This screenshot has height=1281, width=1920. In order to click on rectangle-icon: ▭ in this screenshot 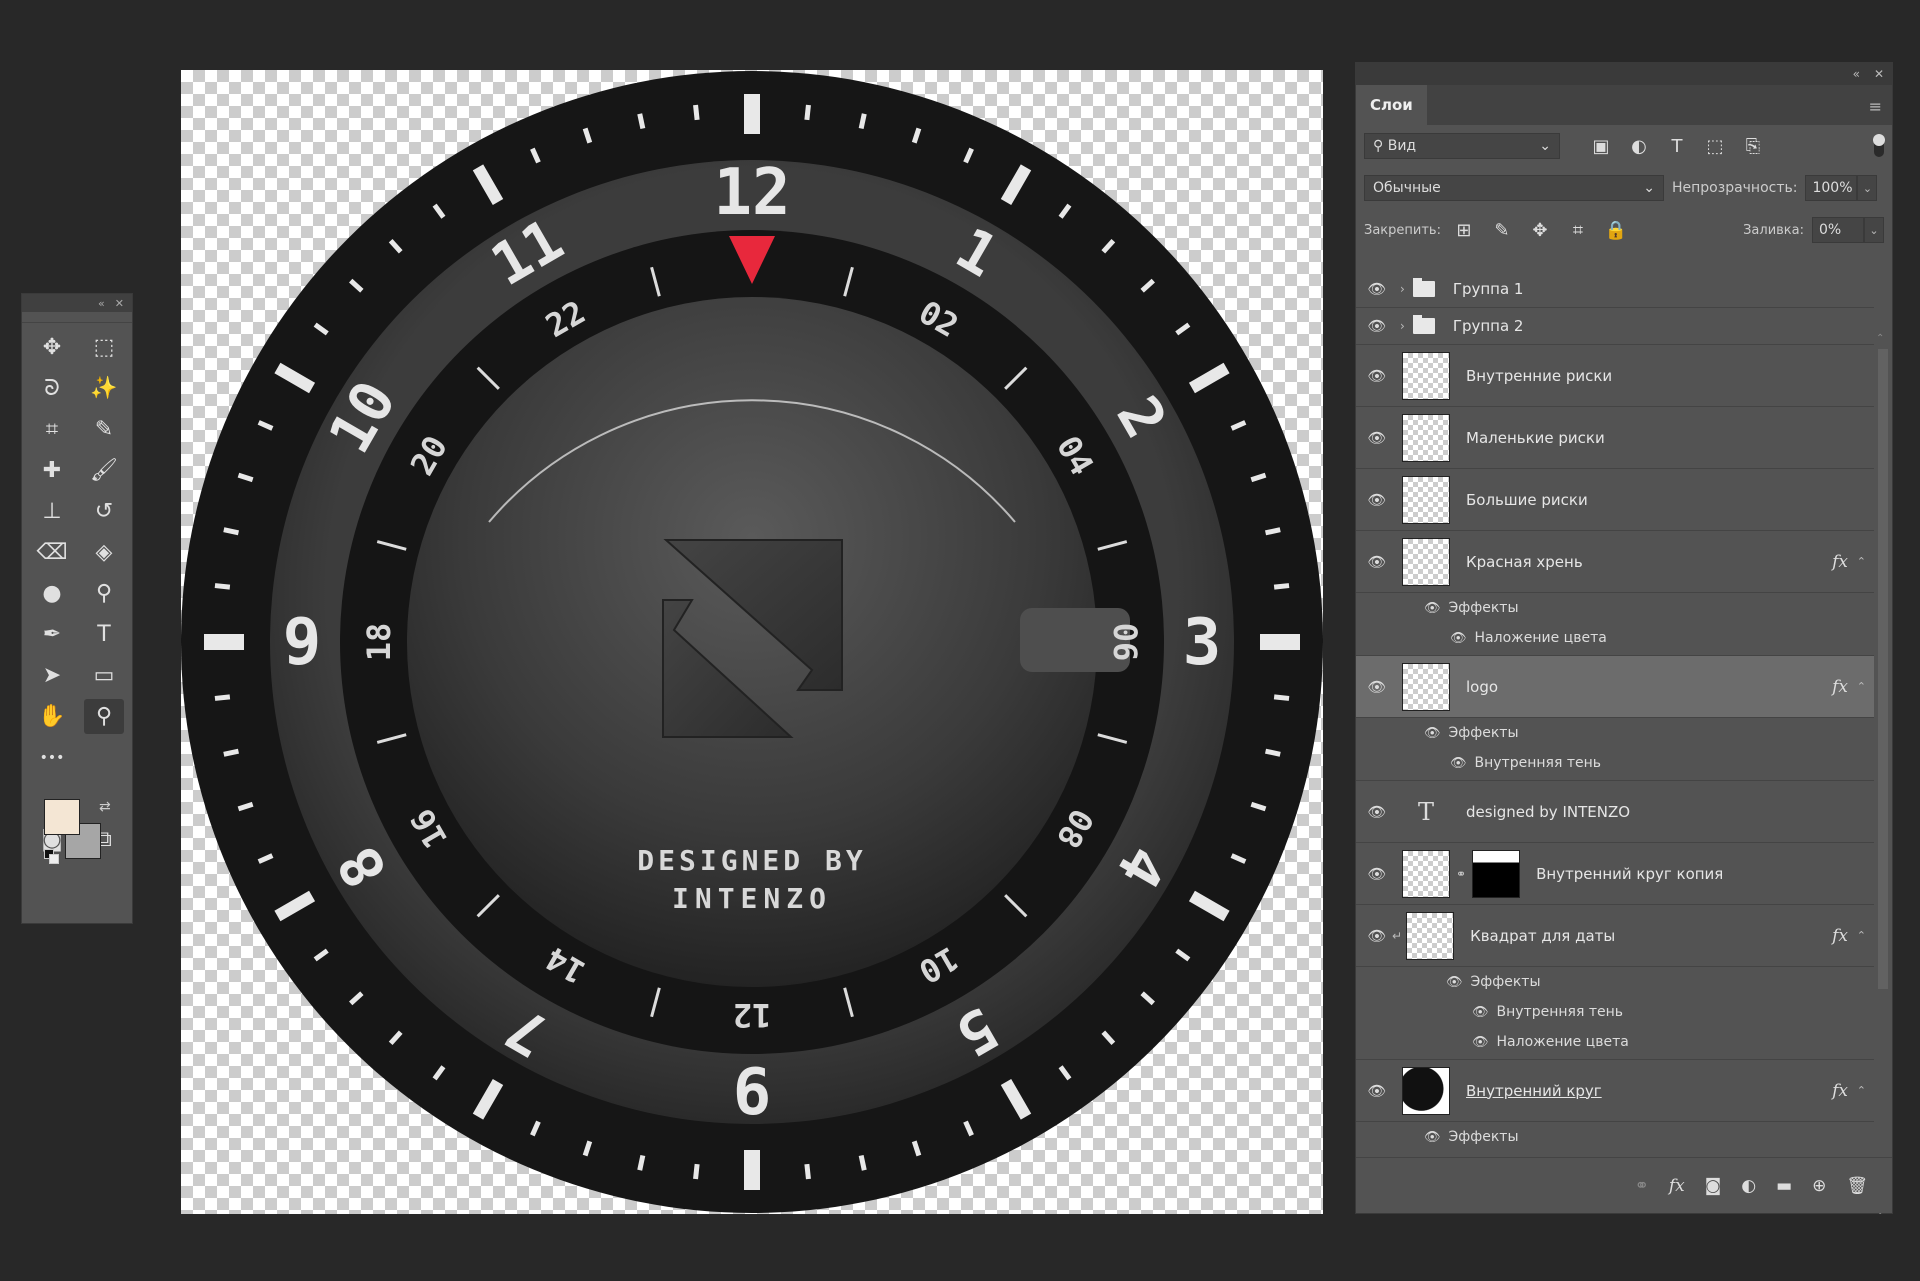, I will do `click(104, 675)`.